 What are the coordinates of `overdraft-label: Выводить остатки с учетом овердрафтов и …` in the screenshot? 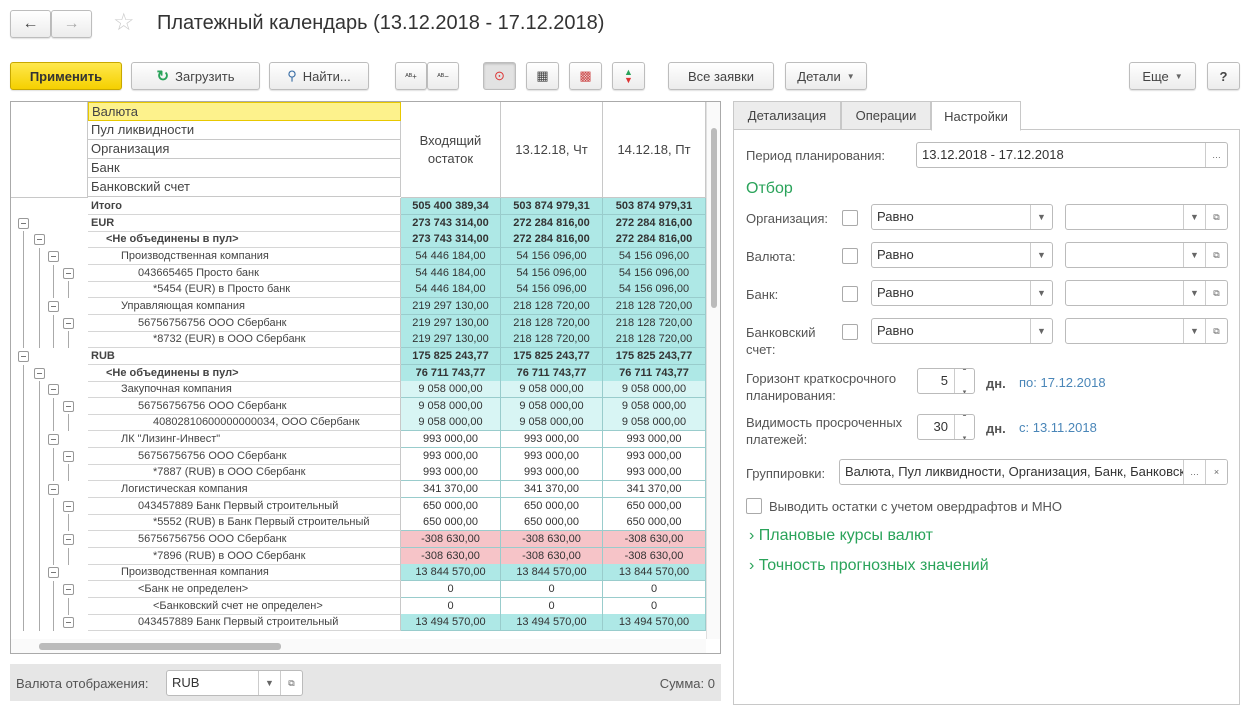 It's located at (915, 506).